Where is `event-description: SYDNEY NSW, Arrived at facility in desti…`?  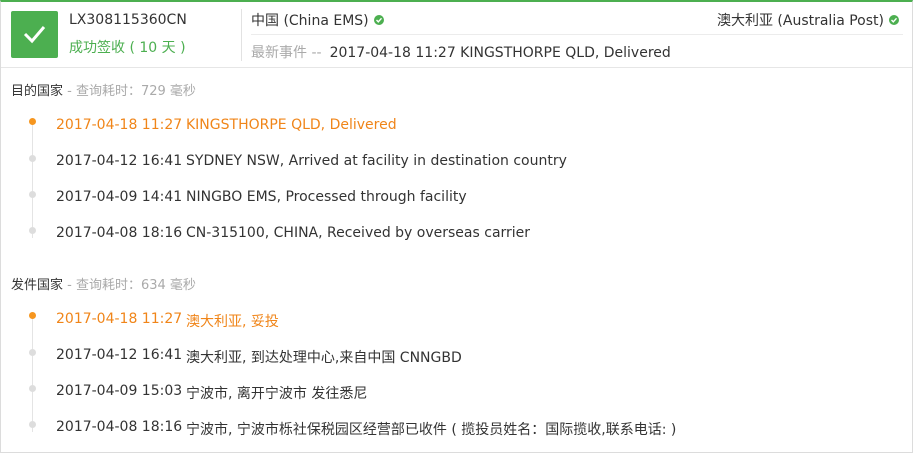
event-description: SYDNEY NSW, Arrived at facility in desti… is located at coordinates (376, 161).